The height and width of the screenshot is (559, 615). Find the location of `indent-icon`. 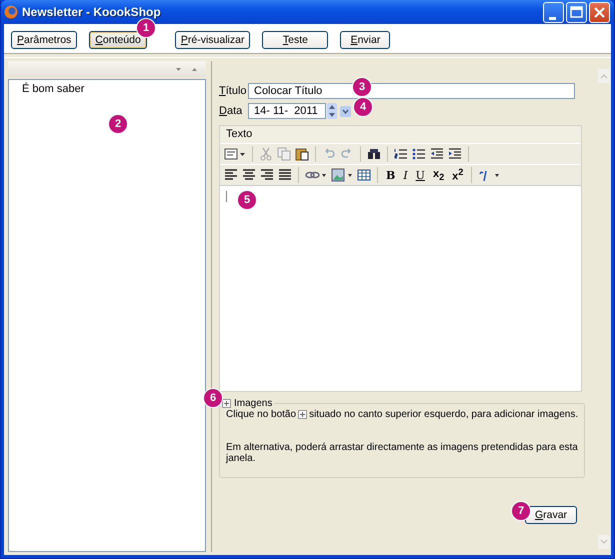

indent-icon is located at coordinates (455, 154).